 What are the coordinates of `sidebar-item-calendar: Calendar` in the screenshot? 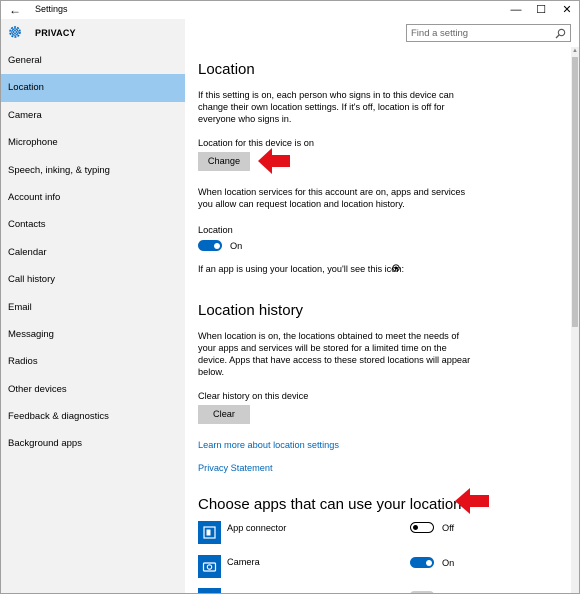 It's located at (93, 252).